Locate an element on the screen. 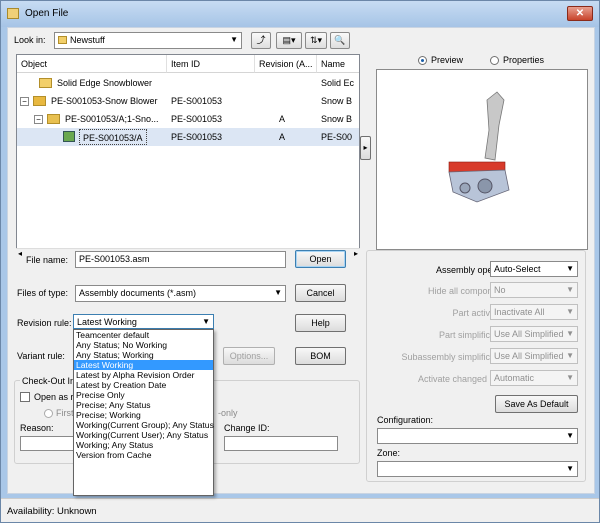 The image size is (600, 523). save-as-default-button: Save As Default is located at coordinates (536, 404).